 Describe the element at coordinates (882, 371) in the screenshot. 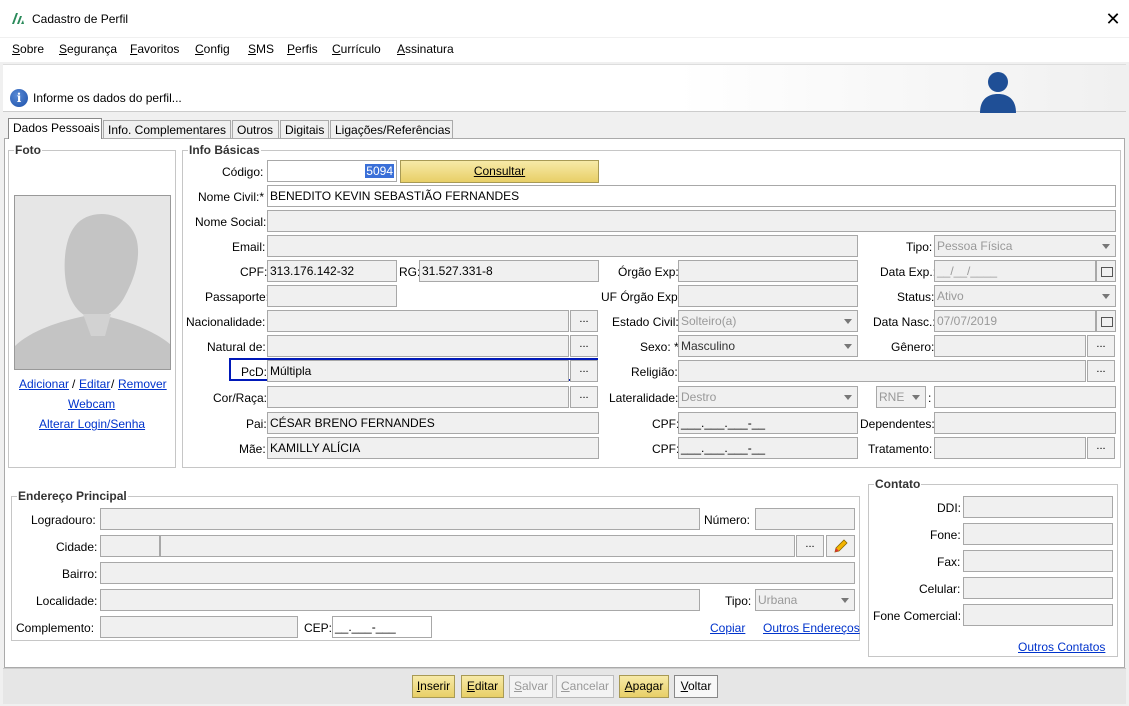

I see `religiao-input` at that location.